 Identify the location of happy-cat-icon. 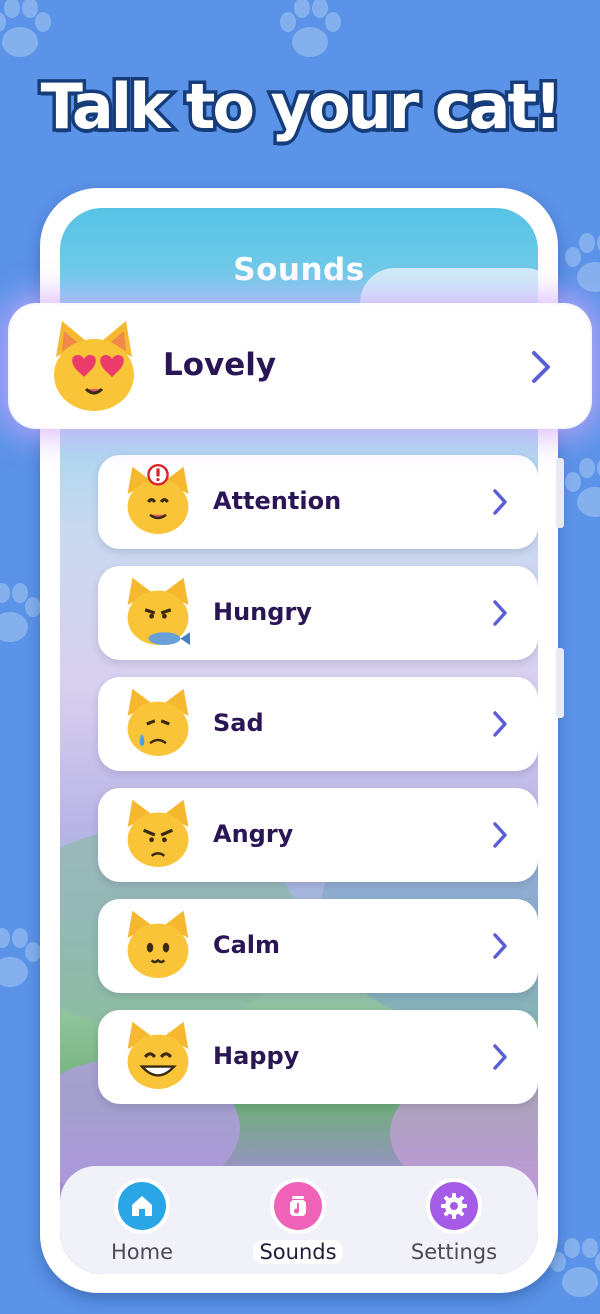
(158, 1055).